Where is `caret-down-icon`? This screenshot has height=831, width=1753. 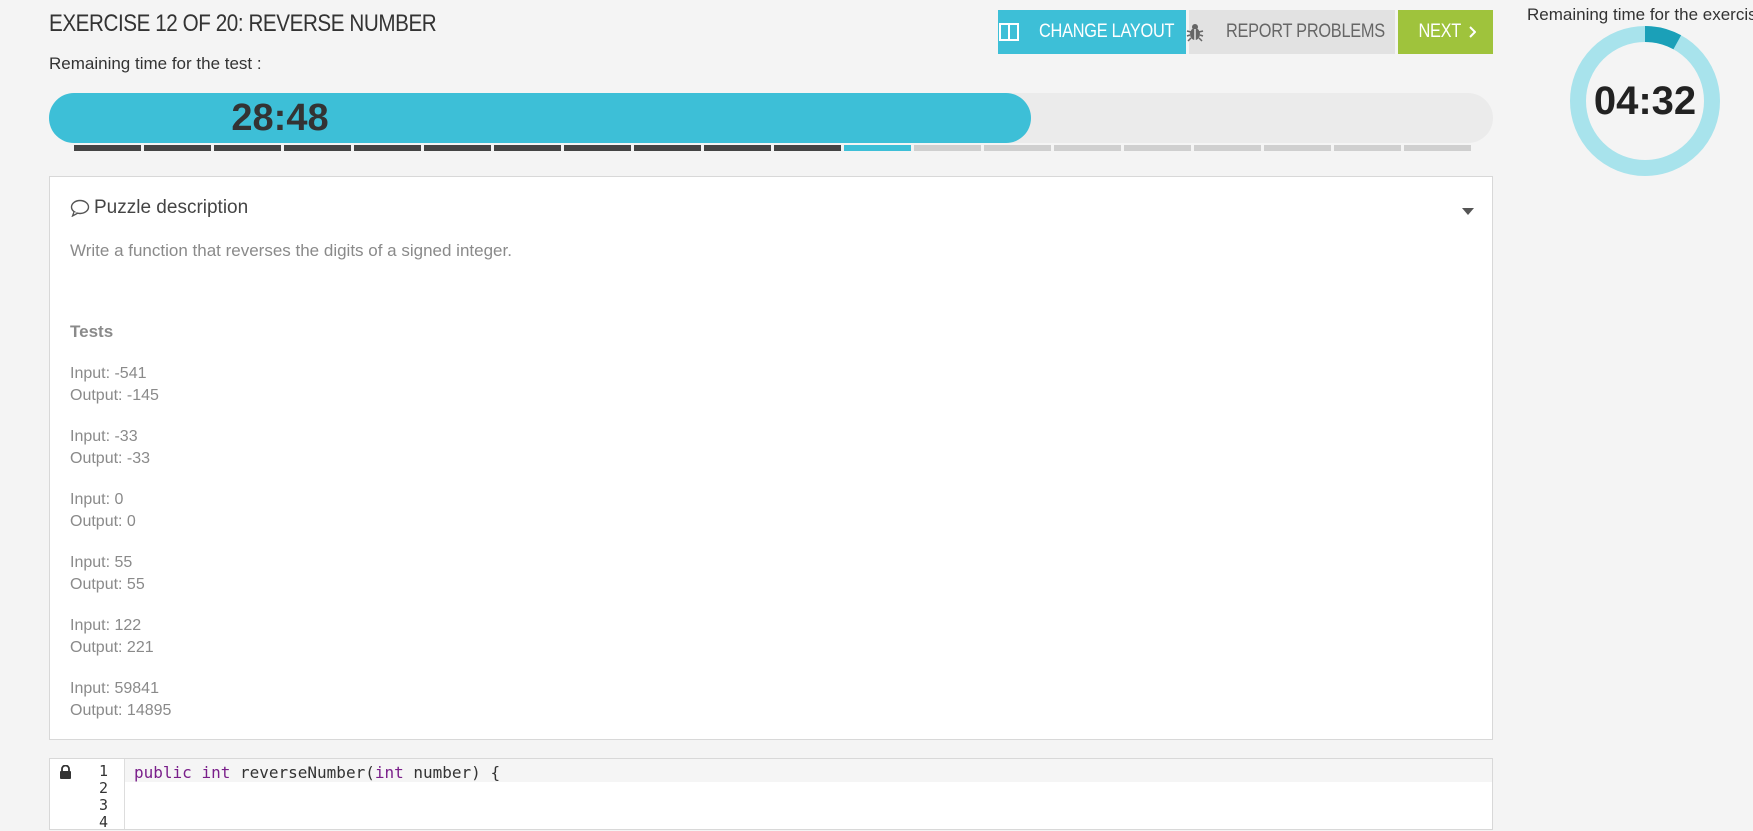 caret-down-icon is located at coordinates (1468, 212).